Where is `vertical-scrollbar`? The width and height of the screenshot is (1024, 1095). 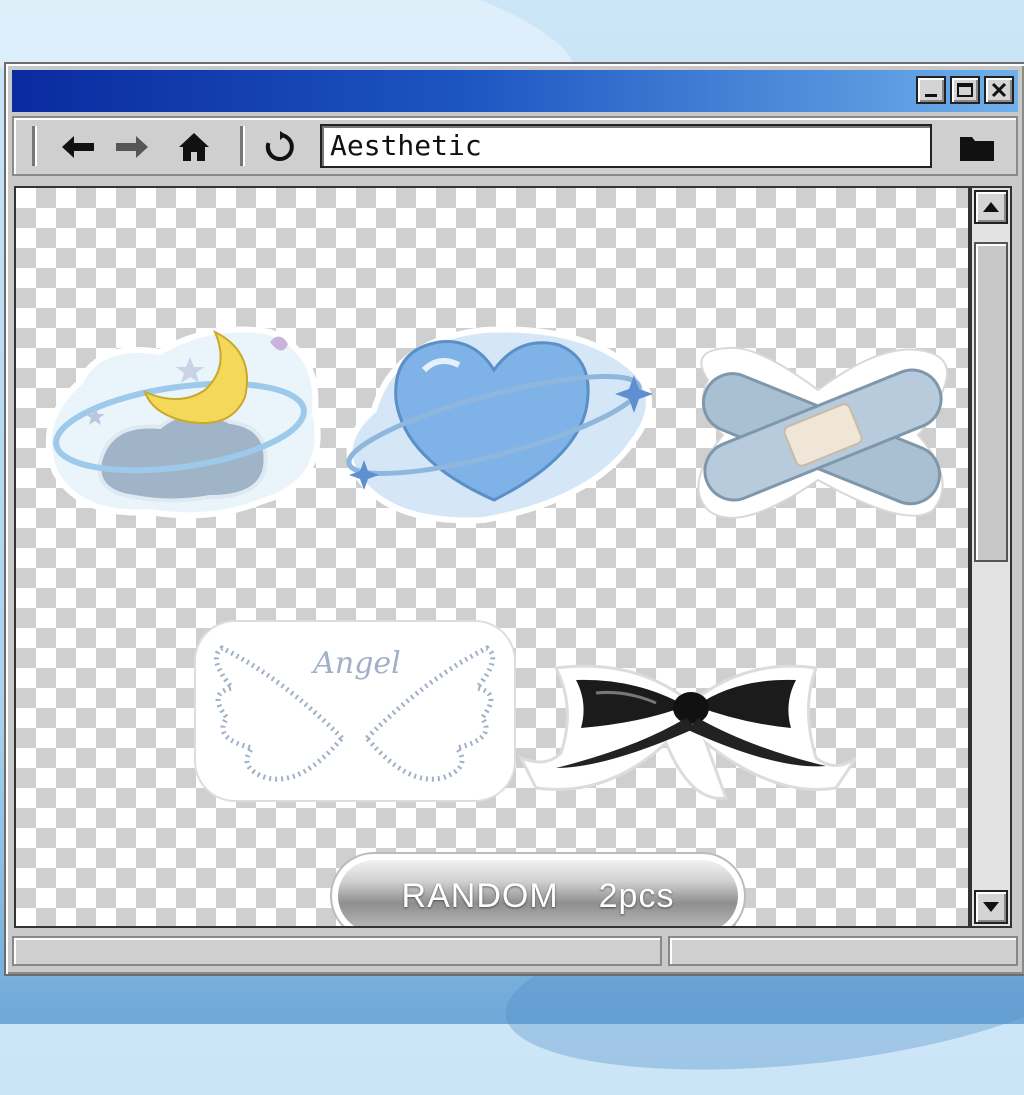 vertical-scrollbar is located at coordinates (991, 557).